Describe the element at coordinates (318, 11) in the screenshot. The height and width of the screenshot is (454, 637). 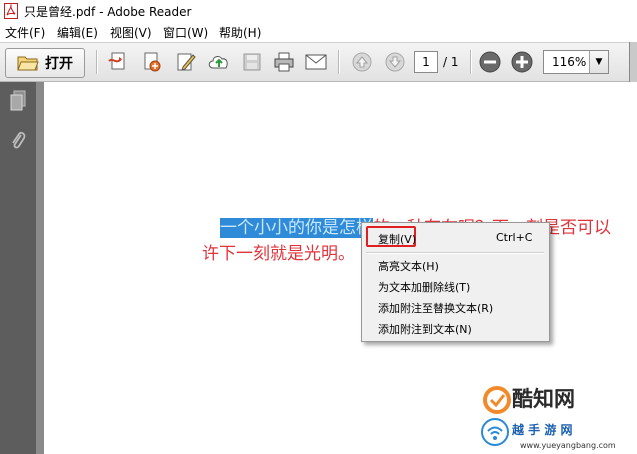
I see `title-bar: 只是曾经.pdf - Adobe Reader` at that location.